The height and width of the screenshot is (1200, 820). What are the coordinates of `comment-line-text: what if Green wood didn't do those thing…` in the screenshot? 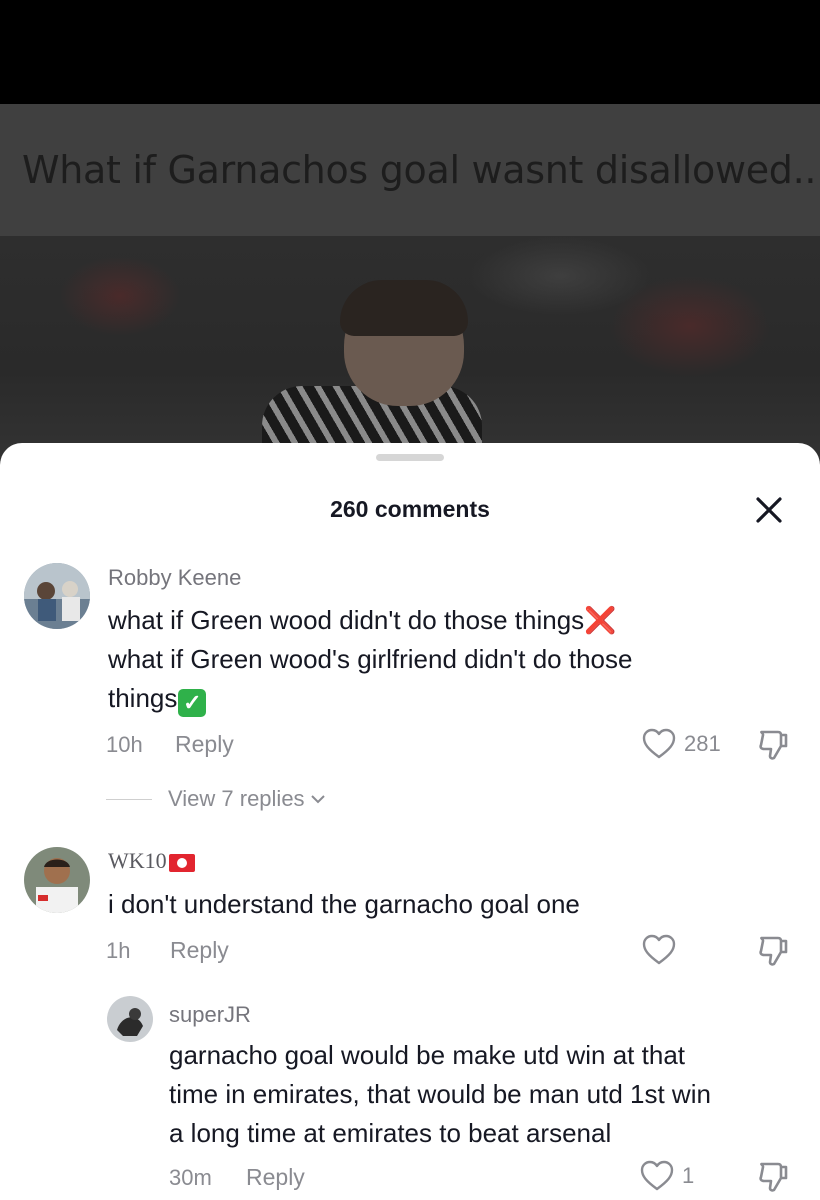 It's located at (346, 620).